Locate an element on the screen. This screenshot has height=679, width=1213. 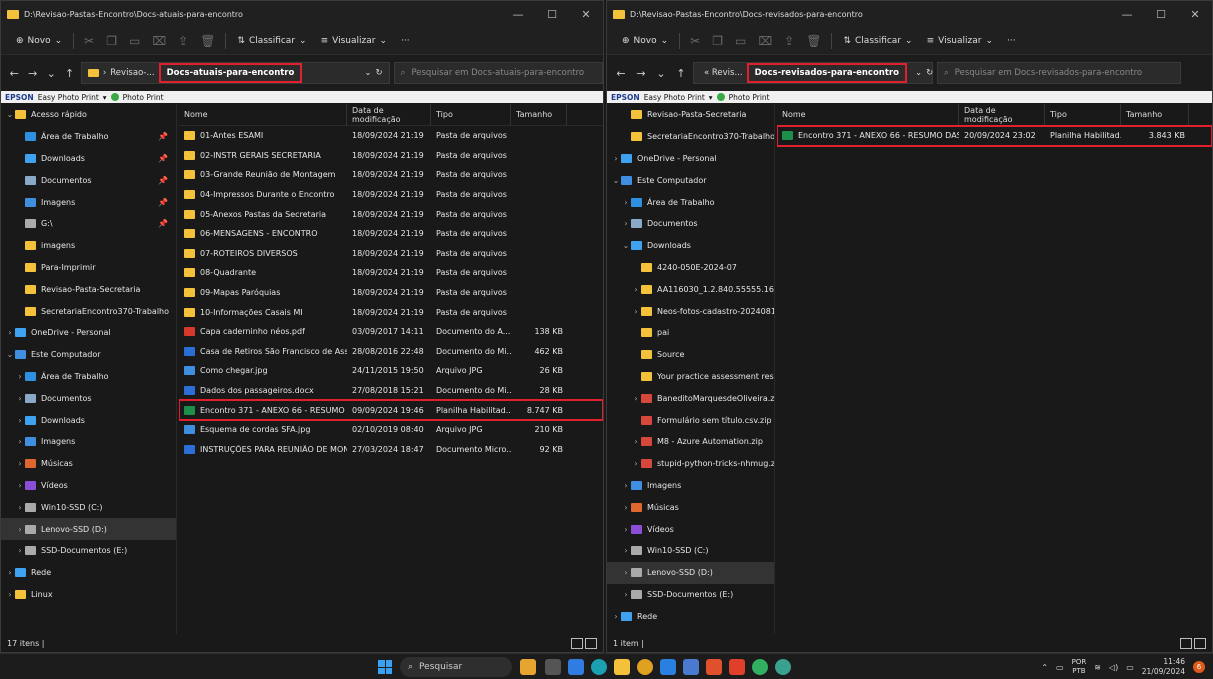
nav-item: › Neos-fotos-cadastro-20240812T22 is located at coordinates (690, 311).